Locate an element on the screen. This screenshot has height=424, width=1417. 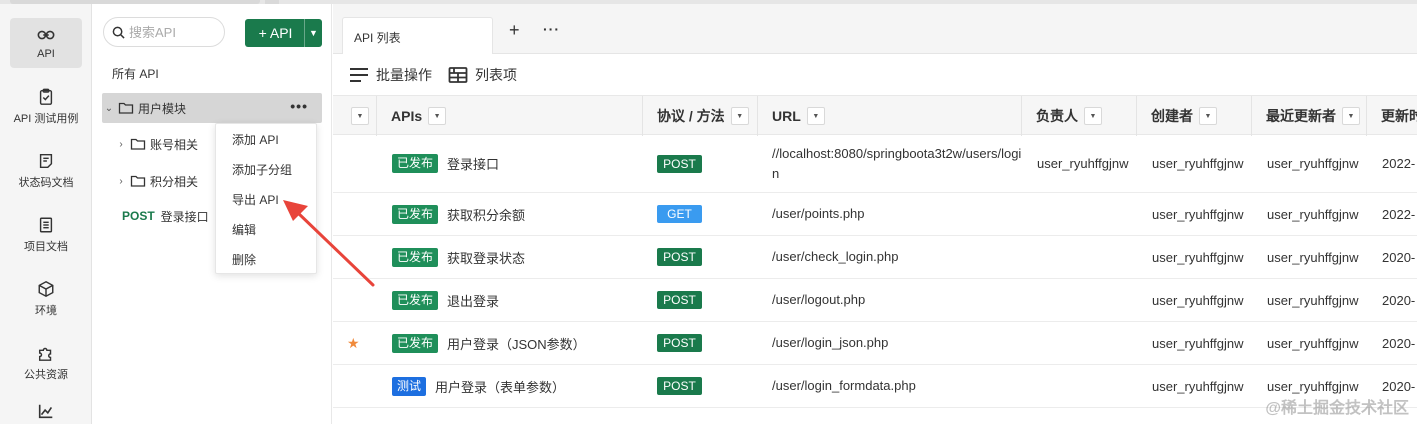
rail-item-api-tests: API 测试用例 is located at coordinates (46, 107).